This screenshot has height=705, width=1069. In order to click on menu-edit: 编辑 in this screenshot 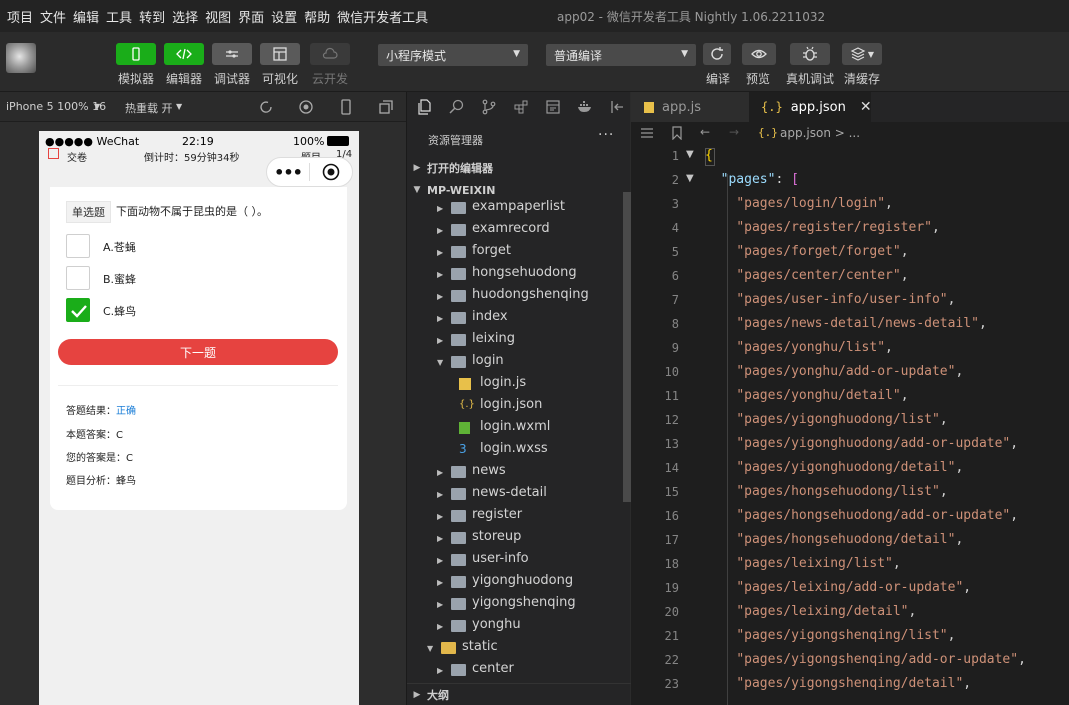, I will do `click(86, 16)`.